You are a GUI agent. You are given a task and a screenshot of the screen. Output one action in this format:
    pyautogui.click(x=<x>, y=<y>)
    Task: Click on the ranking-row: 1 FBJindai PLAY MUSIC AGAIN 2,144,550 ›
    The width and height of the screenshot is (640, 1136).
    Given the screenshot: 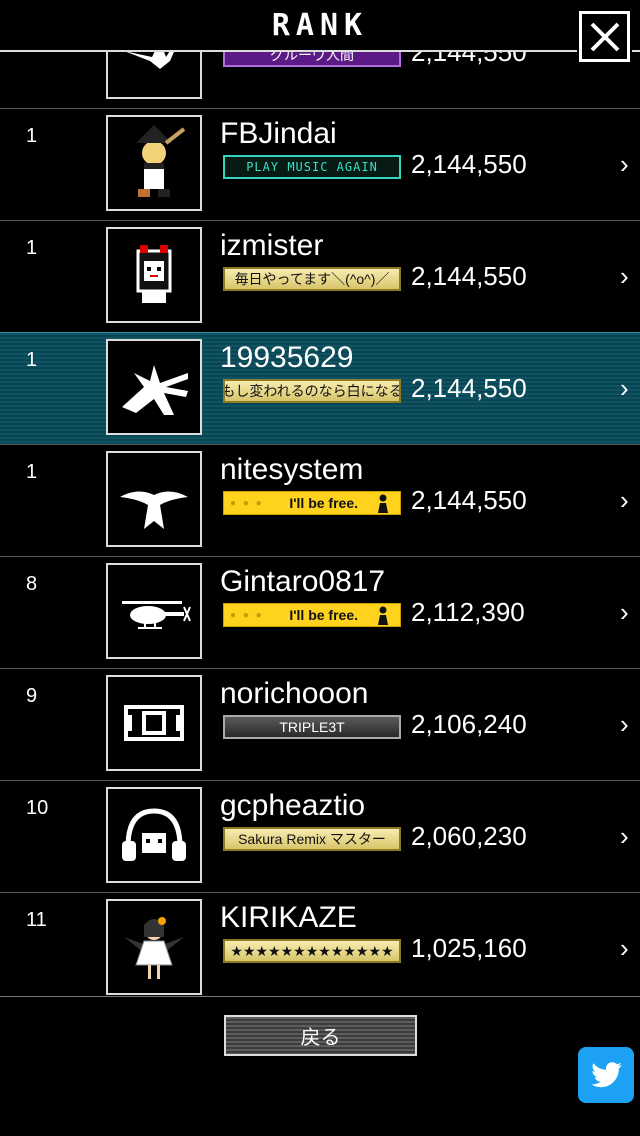 What is the action you would take?
    pyautogui.click(x=320, y=164)
    